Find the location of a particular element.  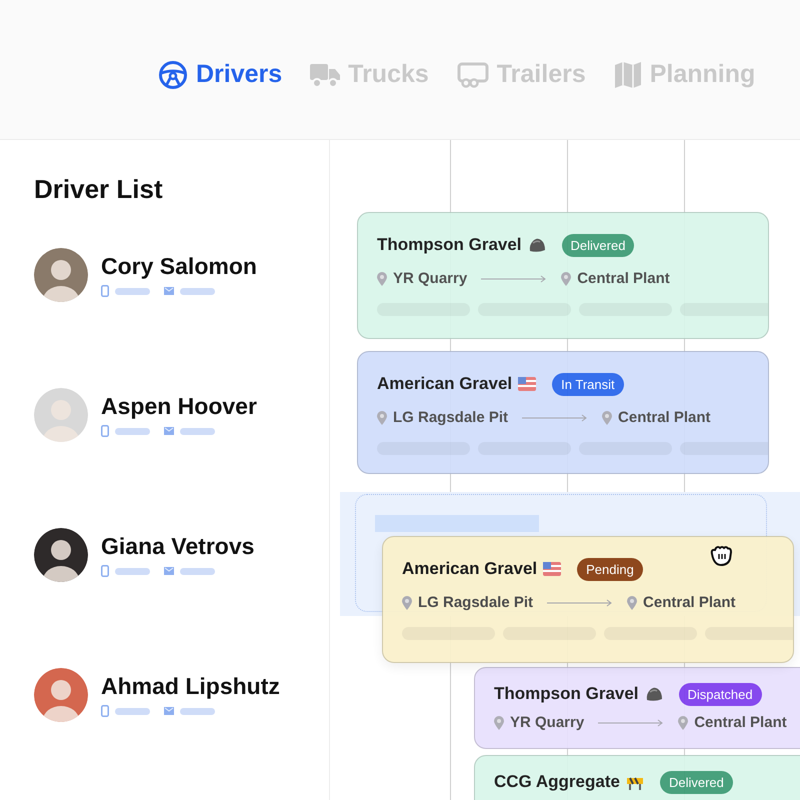

steering-wheel-icon is located at coordinates (173, 75).